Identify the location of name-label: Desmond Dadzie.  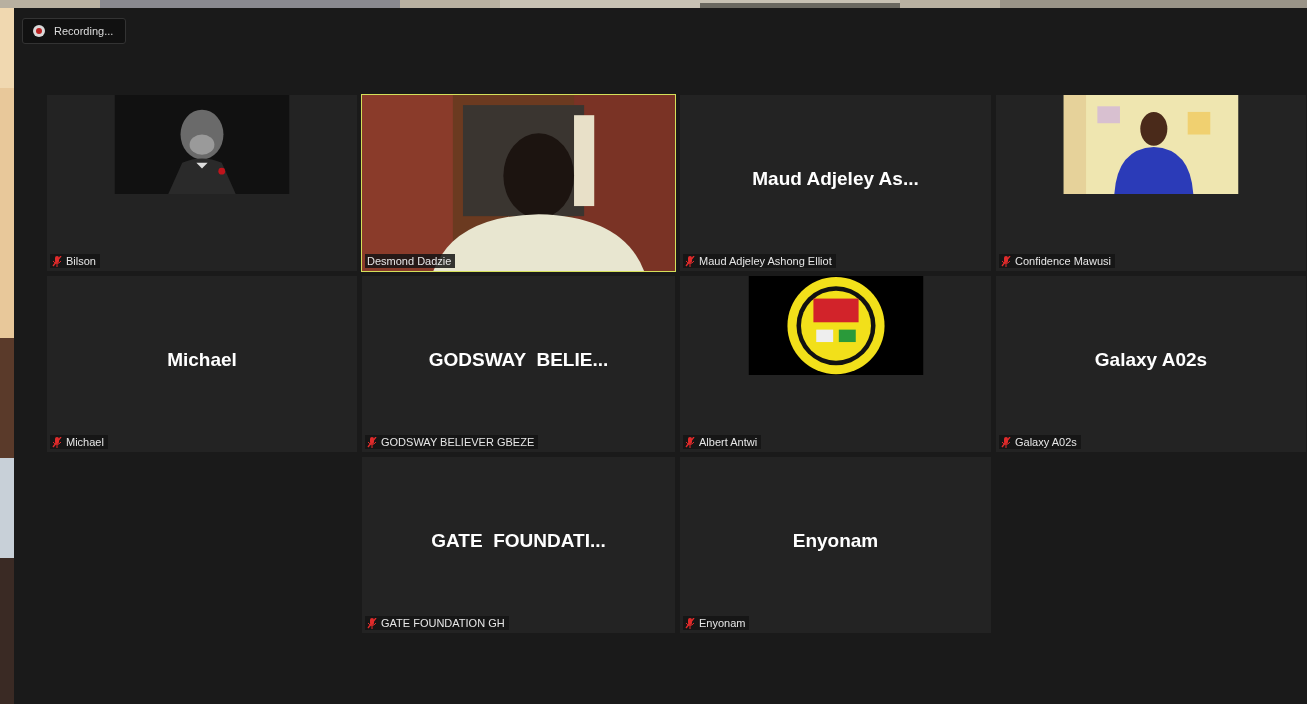
(410, 261).